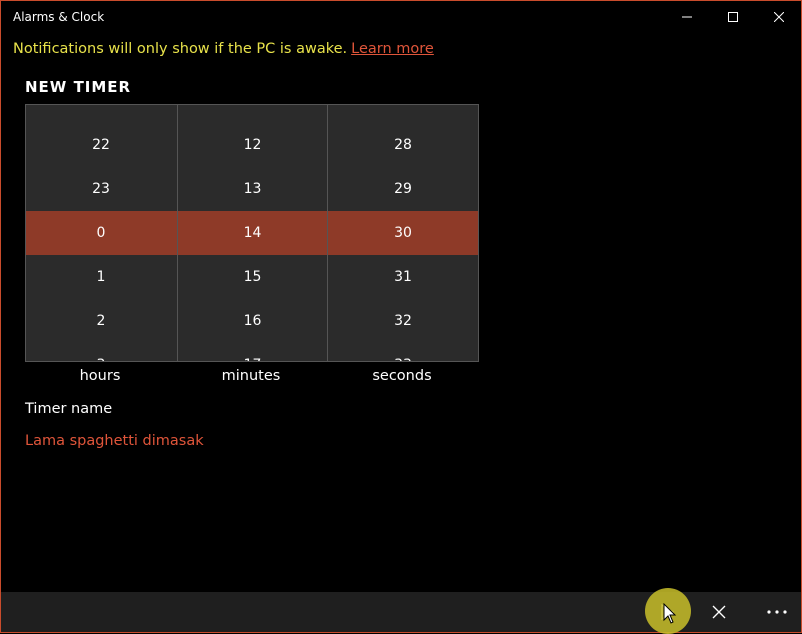 Image resolution: width=802 pixels, height=634 pixels. I want to click on maximize-button, so click(733, 17).